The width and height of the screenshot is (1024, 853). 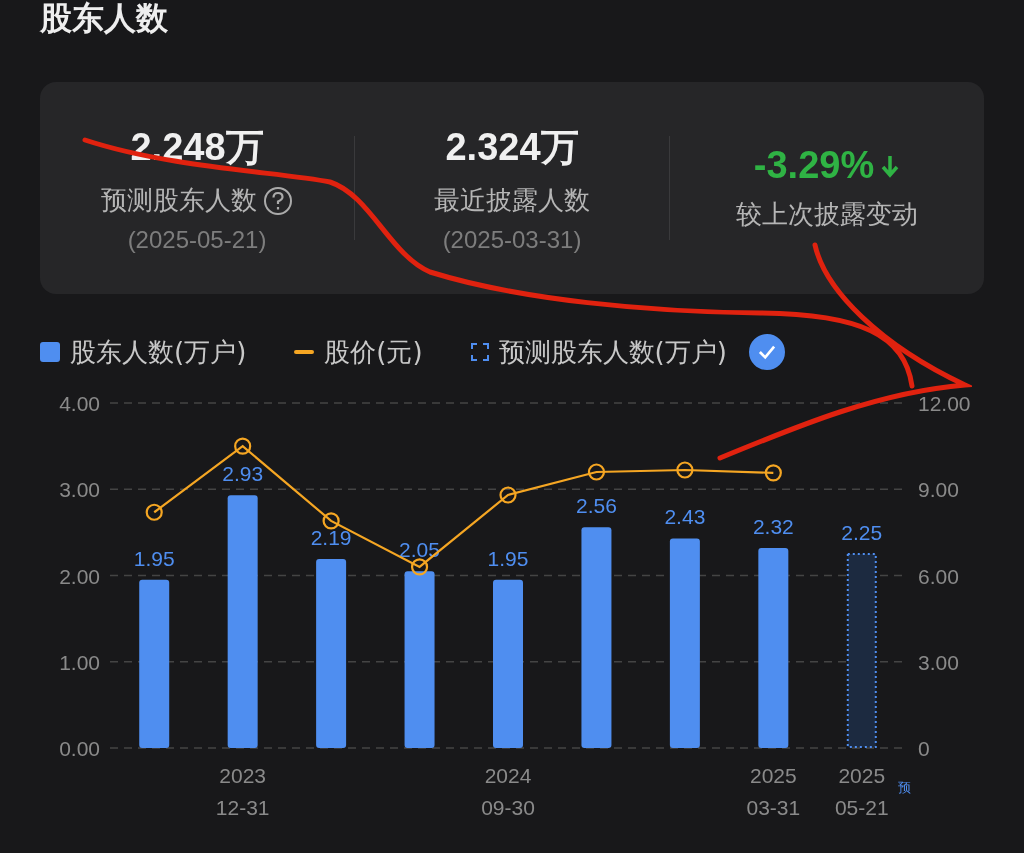 I want to click on value-label: 2.19, so click(x=331, y=538).